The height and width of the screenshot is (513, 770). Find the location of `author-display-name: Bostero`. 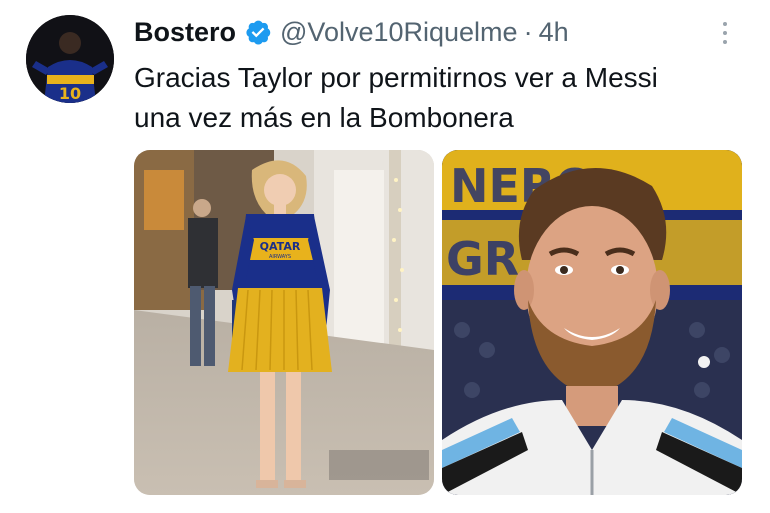

author-display-name: Bostero is located at coordinates (185, 32).